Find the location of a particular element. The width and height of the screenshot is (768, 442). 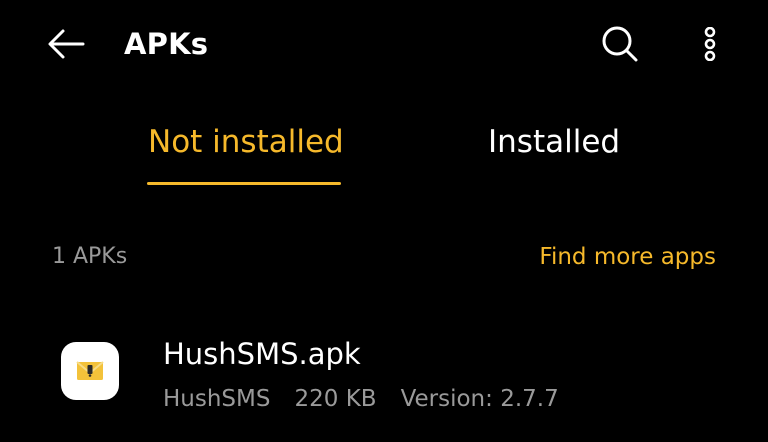

apk-app-label: HushSMS is located at coordinates (217, 399).